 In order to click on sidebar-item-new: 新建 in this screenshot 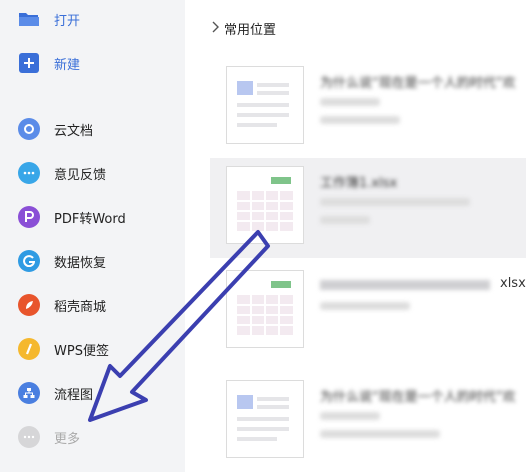, I will do `click(92, 63)`.